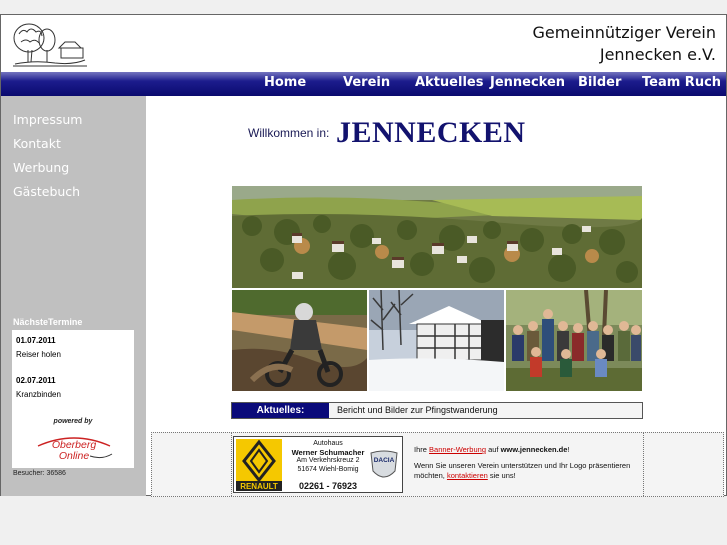 The image size is (727, 545). I want to click on dacia-shield-icon: DACIA, so click(384, 464).